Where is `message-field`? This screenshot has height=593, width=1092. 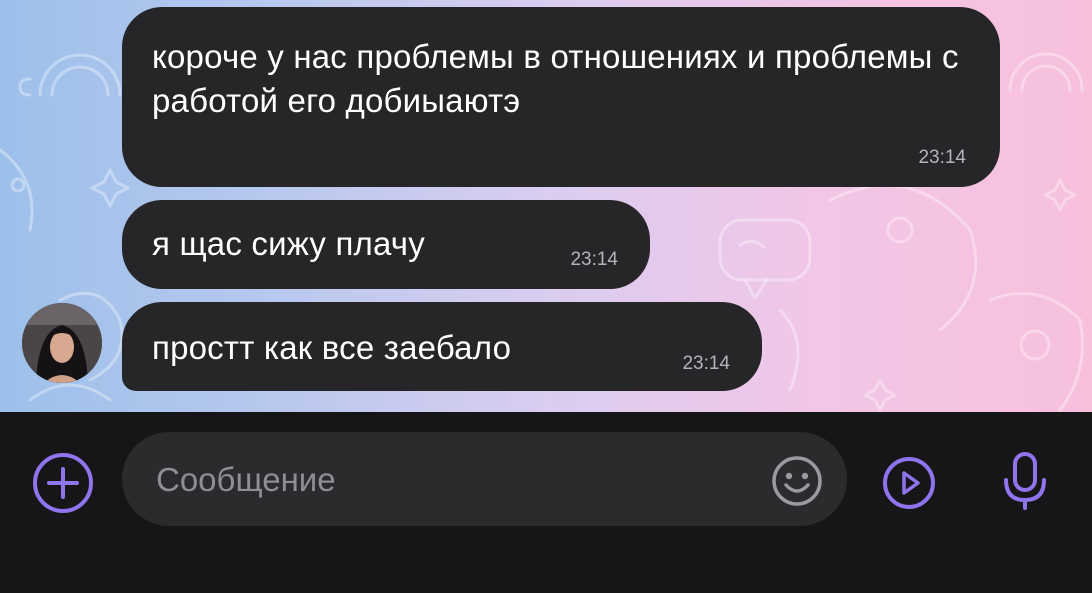
message-field is located at coordinates (484, 479).